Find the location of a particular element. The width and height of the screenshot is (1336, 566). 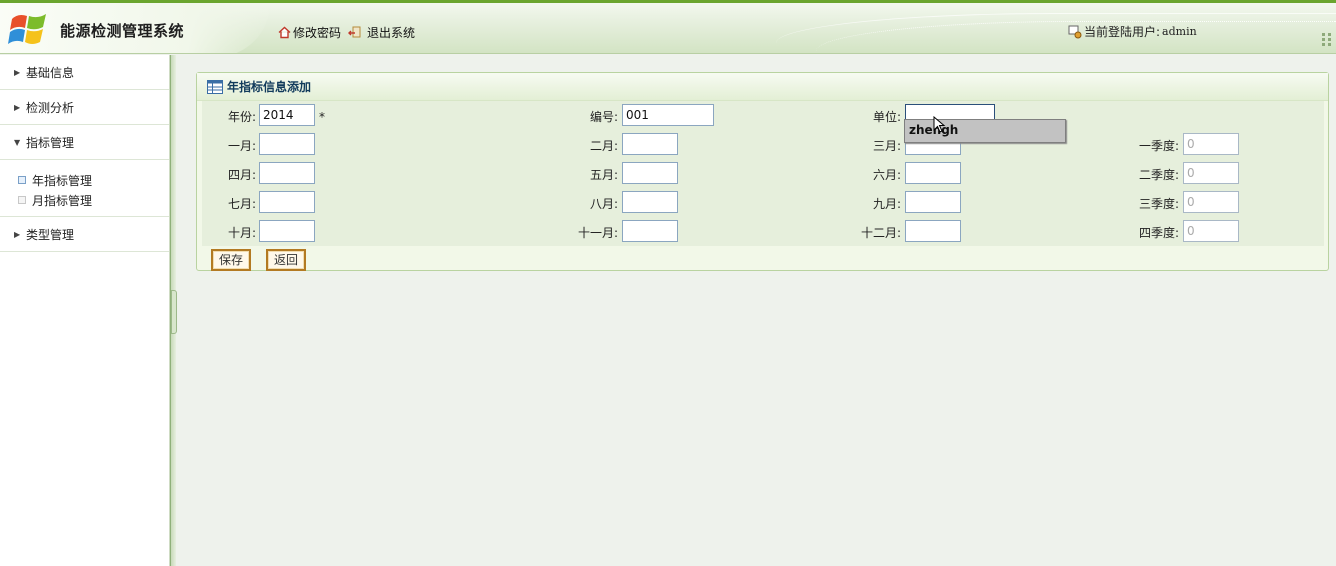

back-button: 返回 is located at coordinates (286, 260).